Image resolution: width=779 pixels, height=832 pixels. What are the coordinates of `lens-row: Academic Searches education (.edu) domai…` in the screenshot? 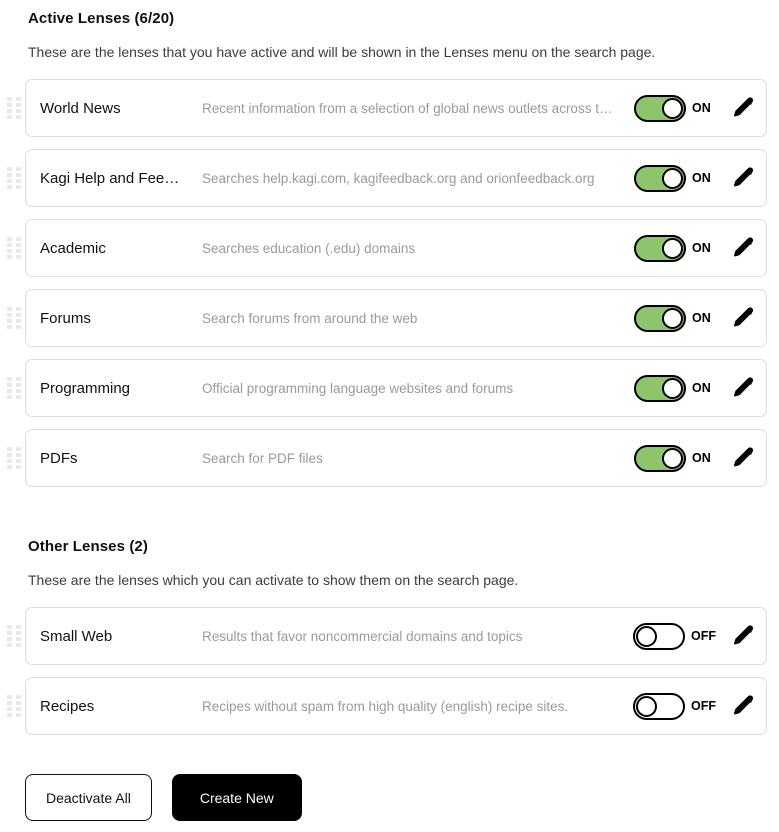 It's located at (387, 248).